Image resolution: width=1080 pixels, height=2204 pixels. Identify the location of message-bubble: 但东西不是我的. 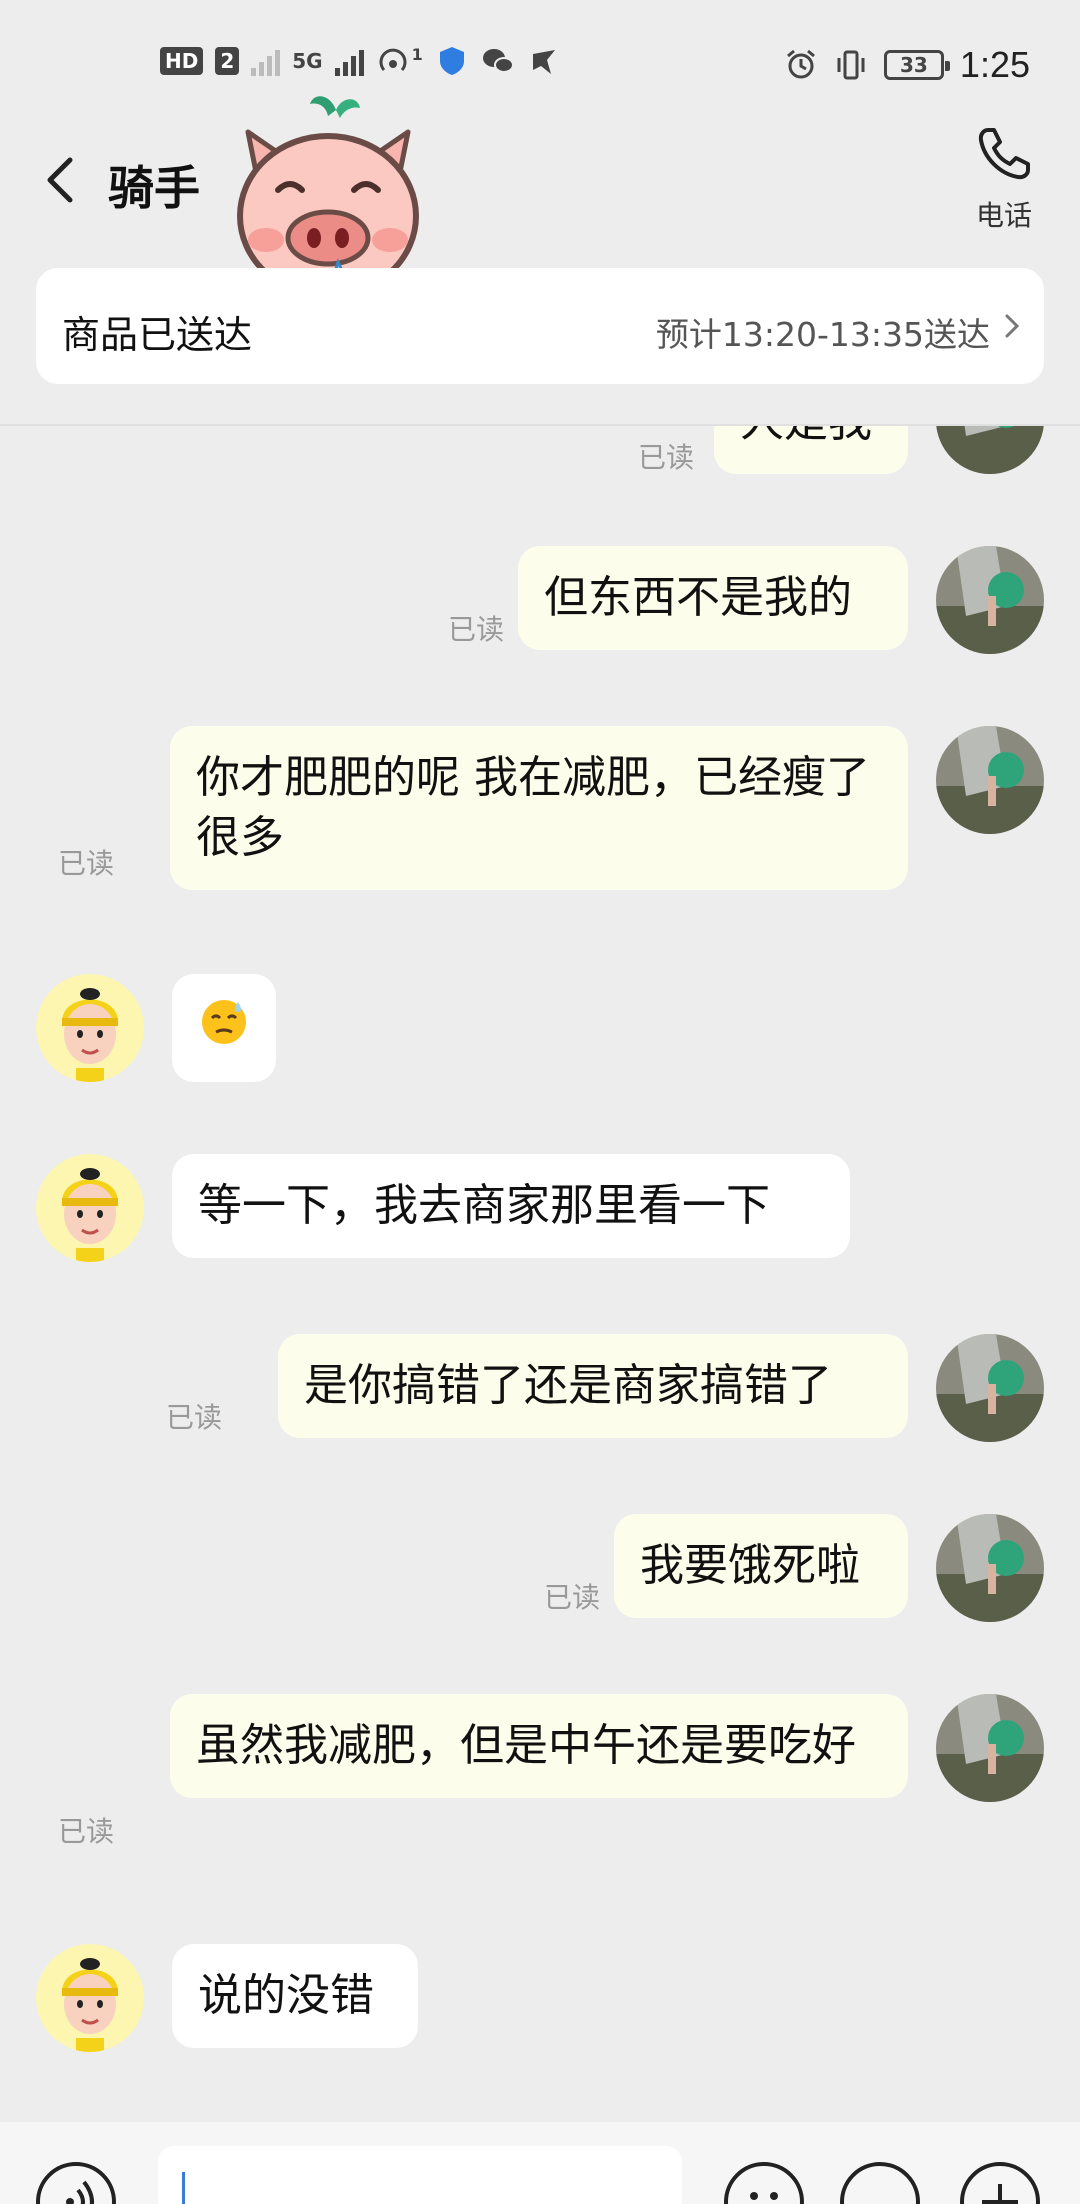
(713, 598).